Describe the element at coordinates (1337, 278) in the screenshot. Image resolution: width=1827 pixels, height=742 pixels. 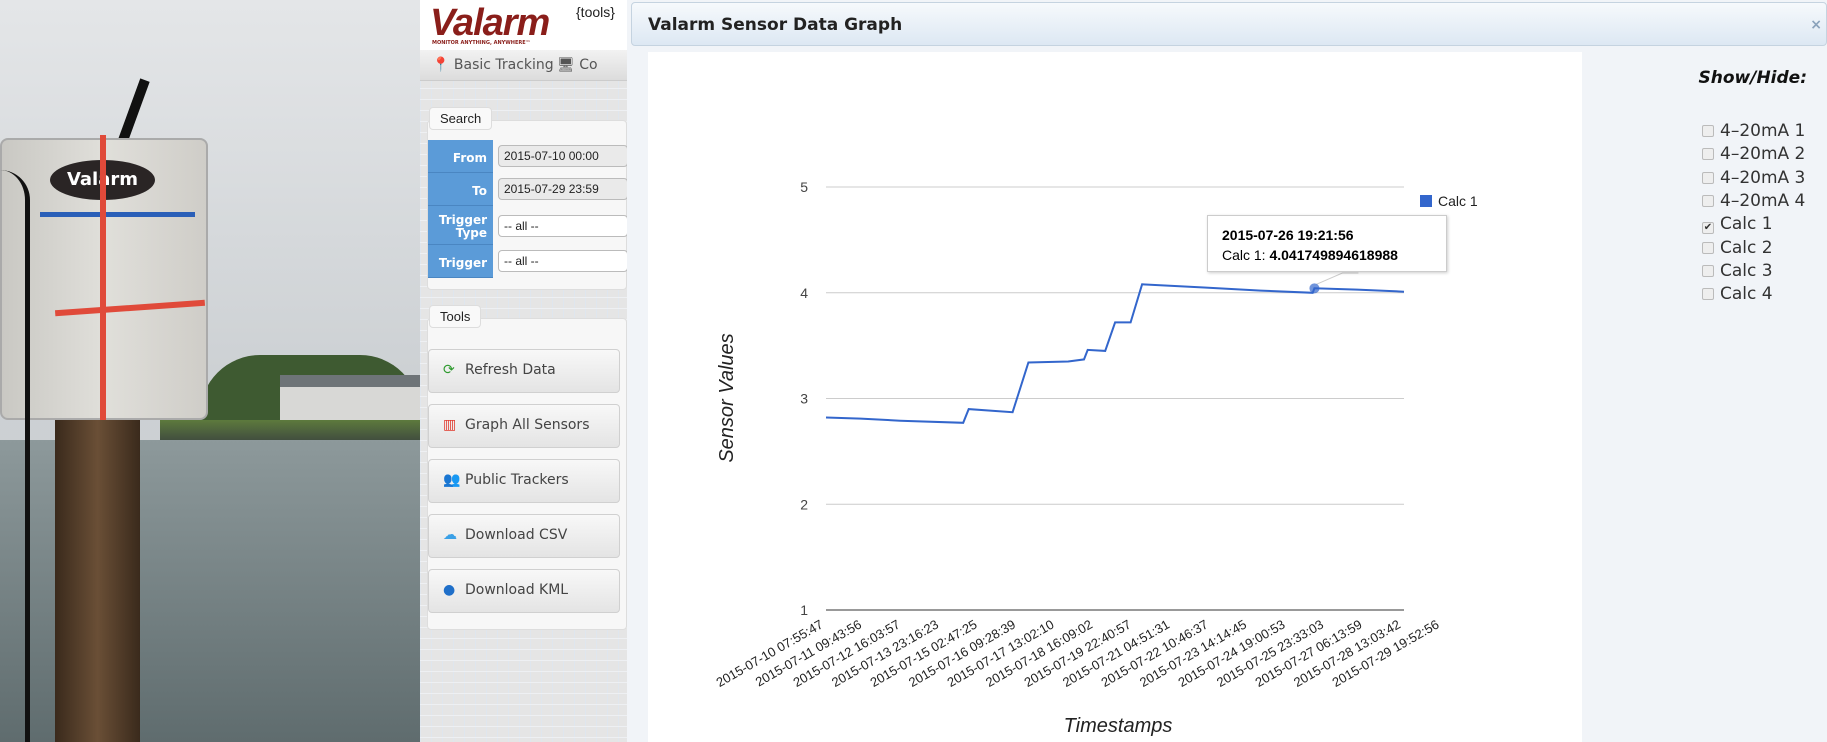
I see `tooltip-pointer` at that location.